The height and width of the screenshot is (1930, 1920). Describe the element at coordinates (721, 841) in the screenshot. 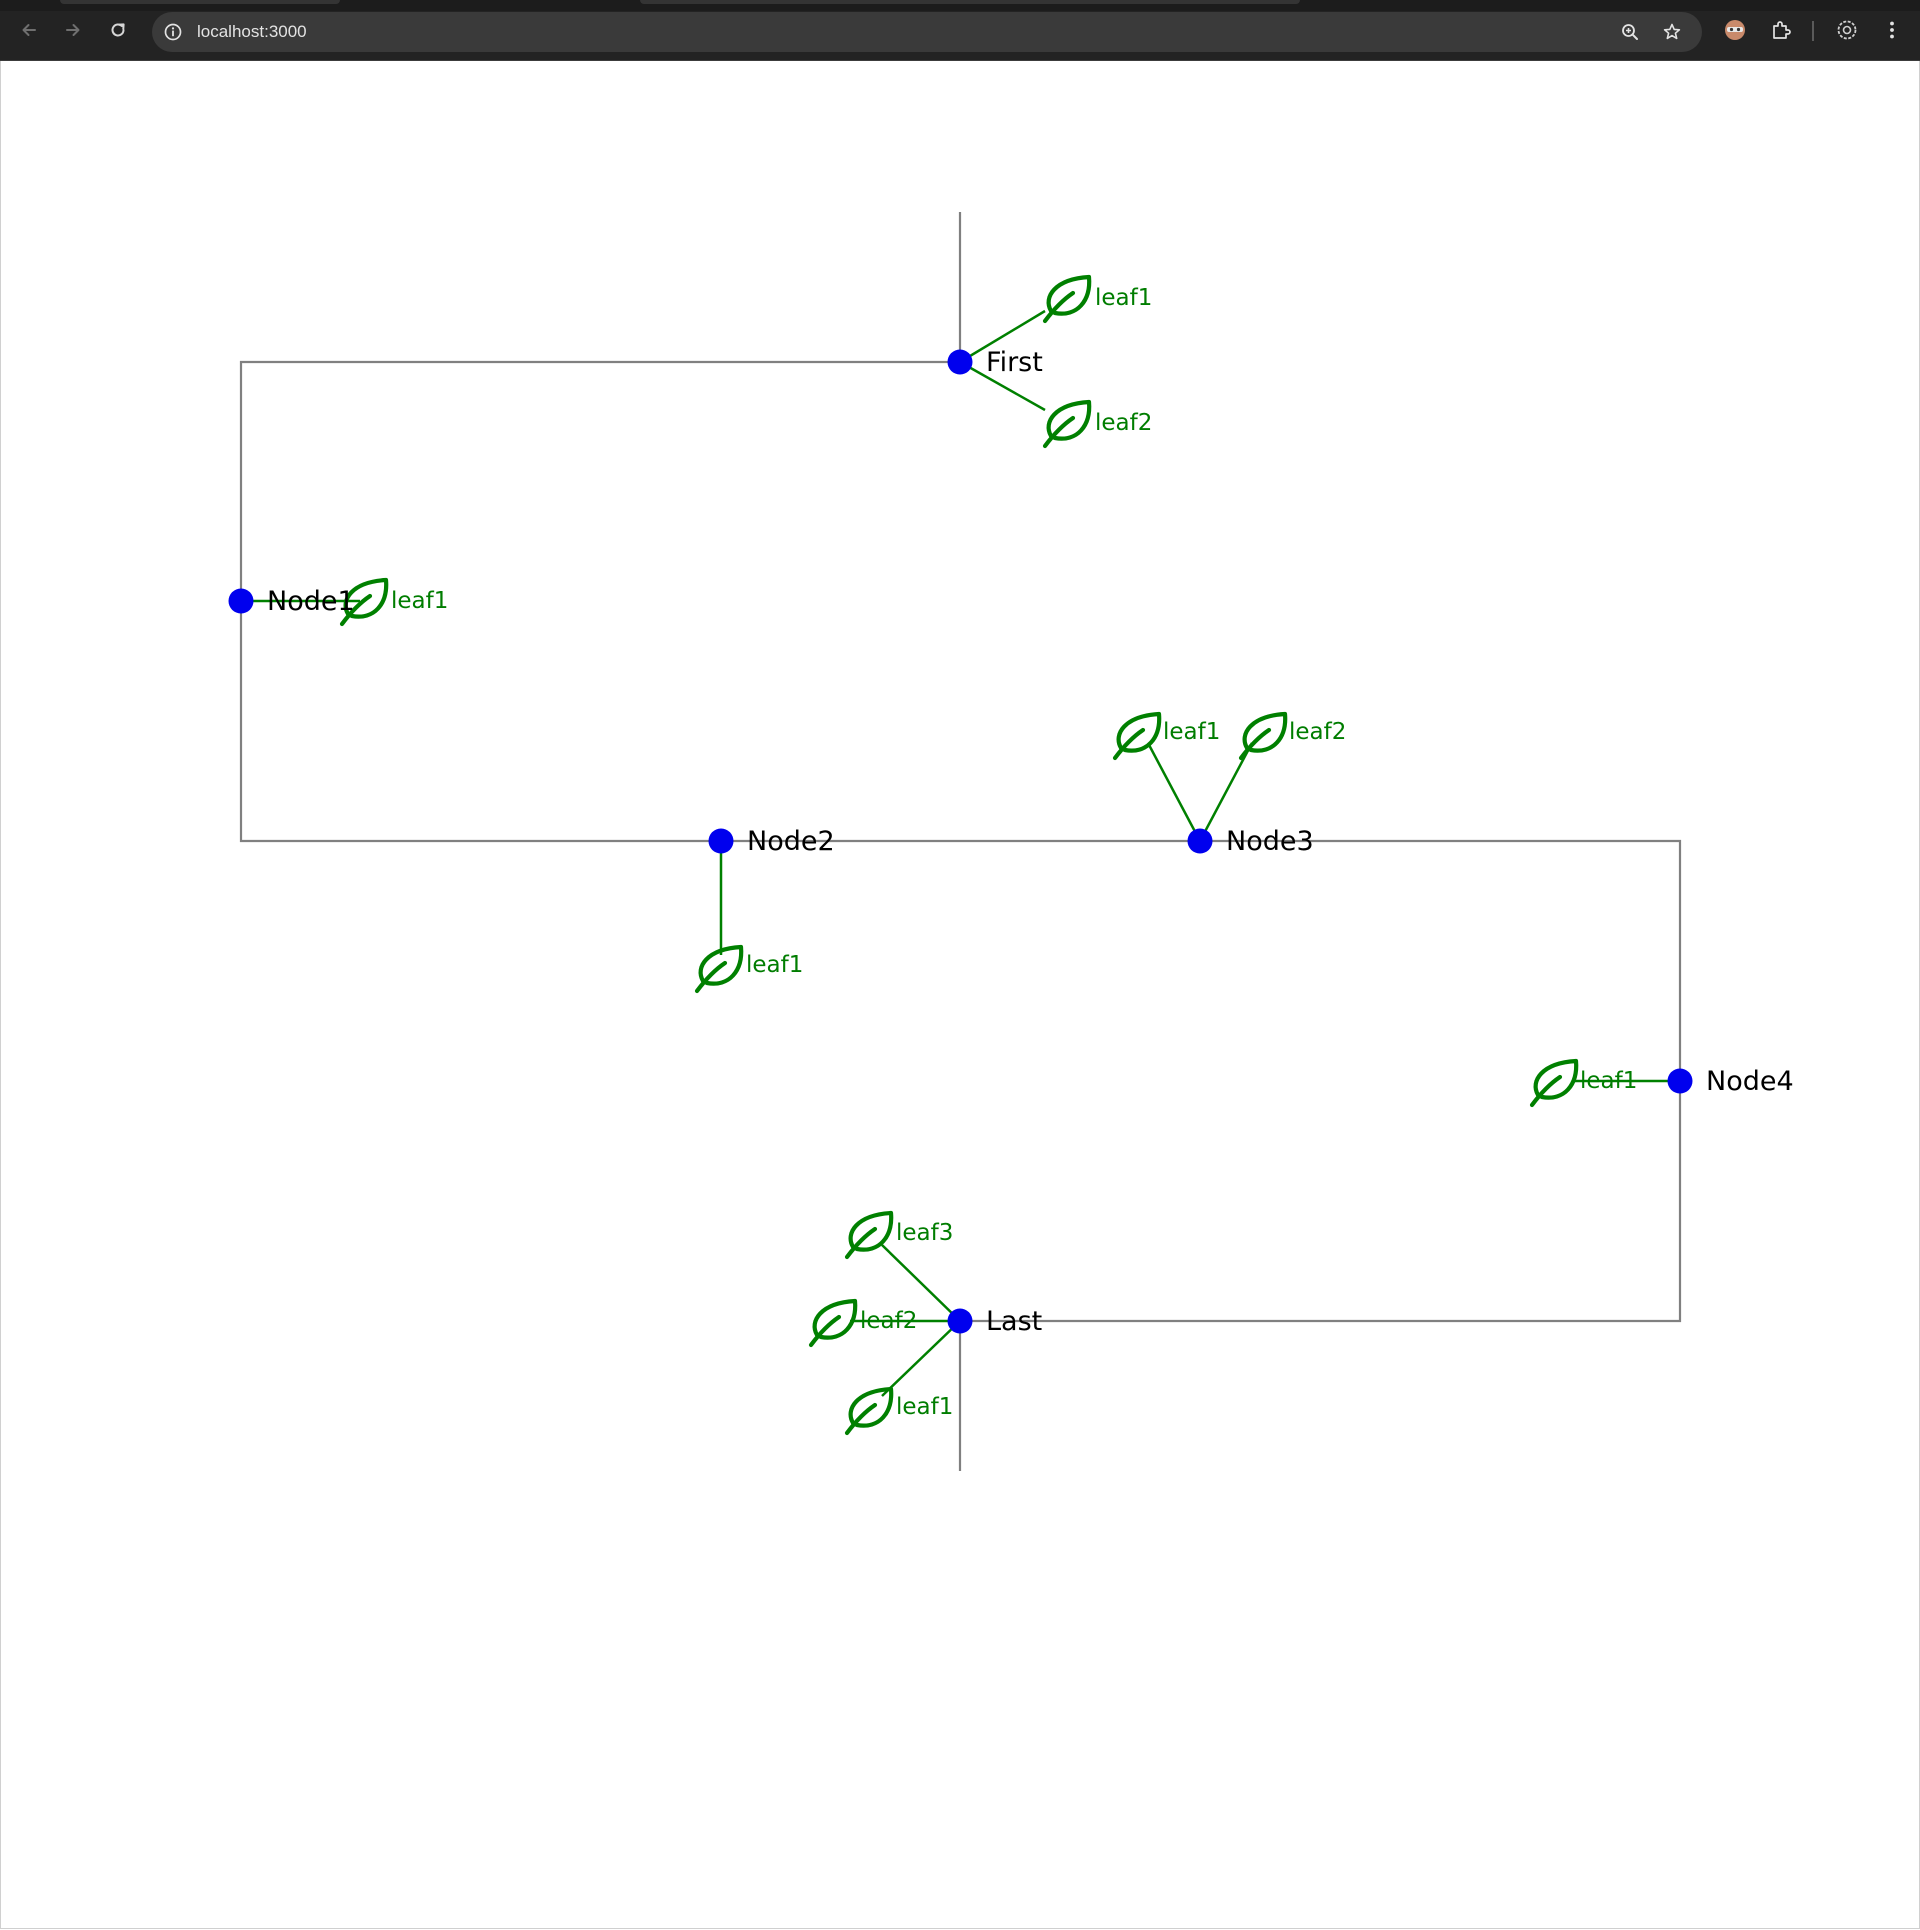

I see `node-circle-node2` at that location.